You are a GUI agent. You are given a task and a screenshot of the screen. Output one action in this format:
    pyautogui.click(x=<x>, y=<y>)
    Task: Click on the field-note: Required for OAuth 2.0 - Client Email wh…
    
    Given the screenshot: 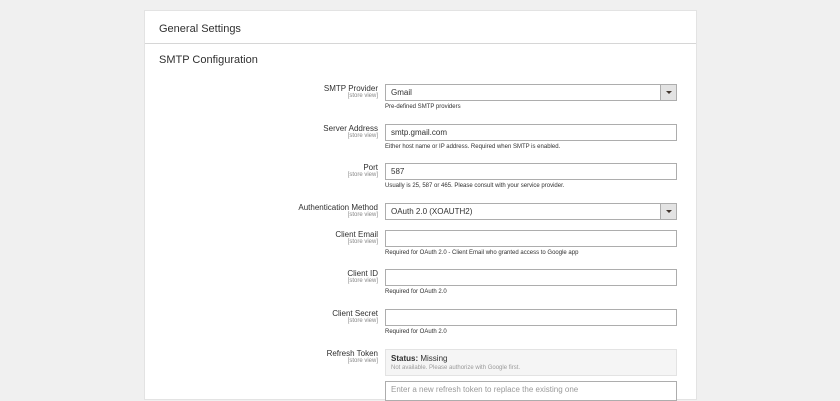 What is the action you would take?
    pyautogui.click(x=482, y=253)
    